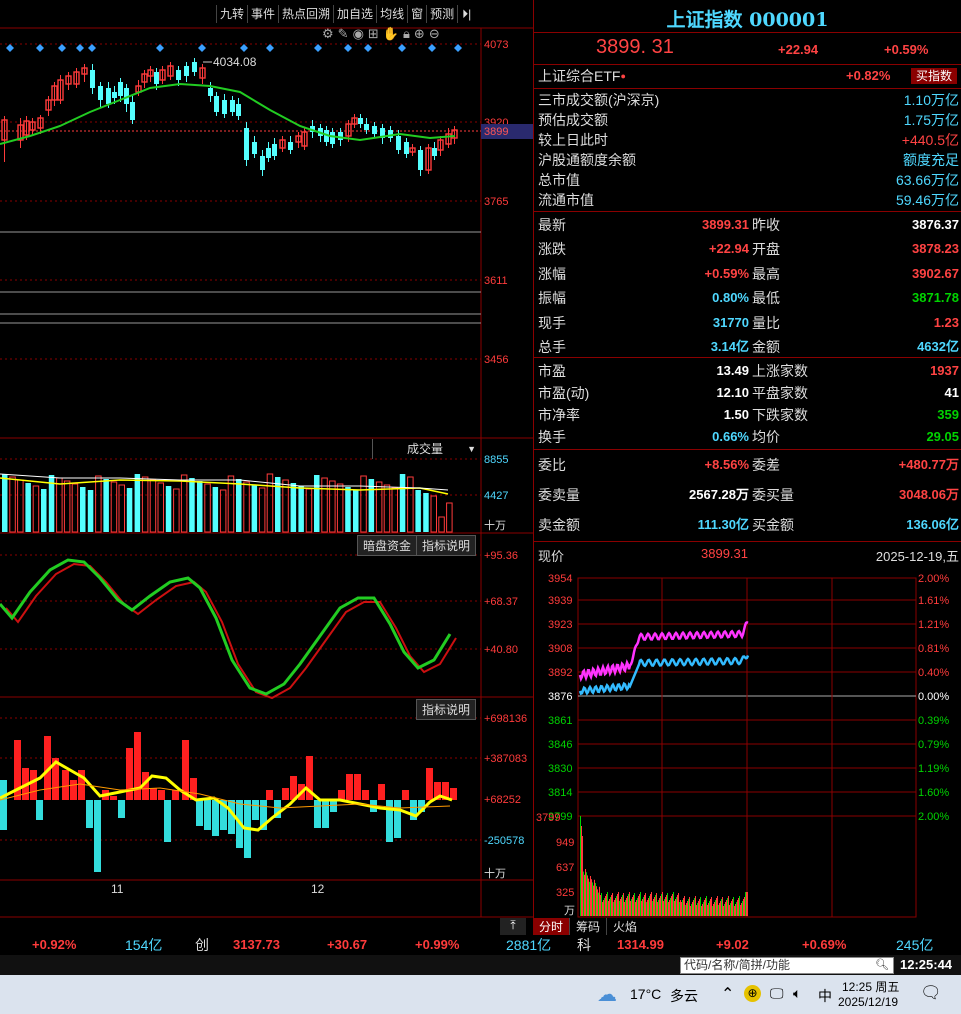 Image resolution: width=961 pixels, height=1014 pixels. I want to click on x-tick: 12, so click(318, 889).